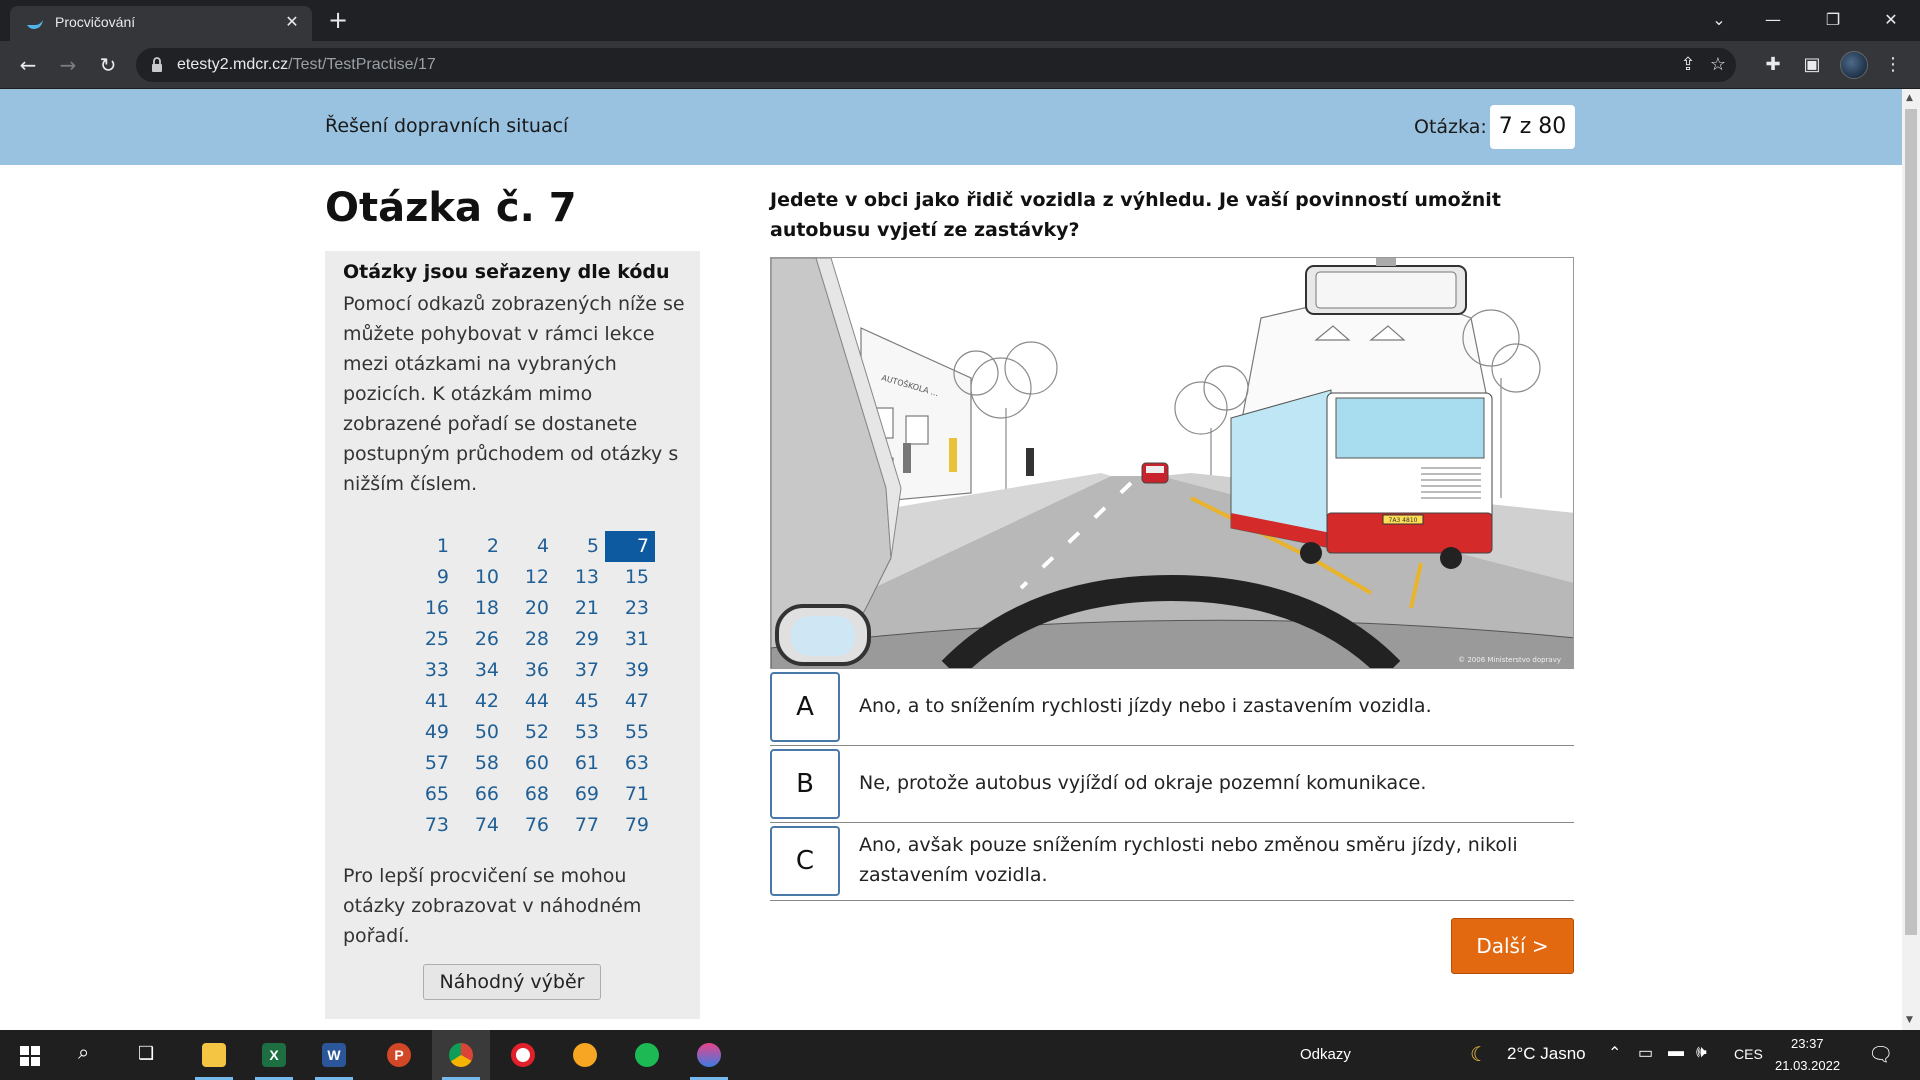 Image resolution: width=1920 pixels, height=1080 pixels. Describe the element at coordinates (480, 577) in the screenshot. I see `question-link: 10` at that location.